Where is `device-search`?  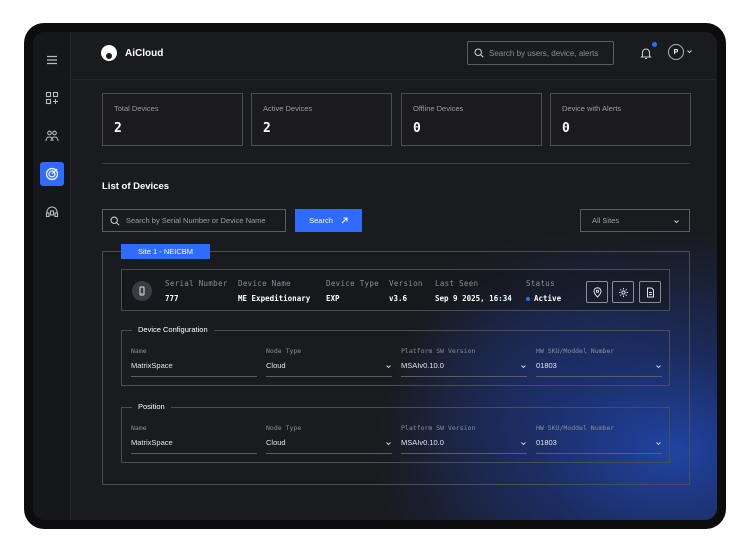 device-search is located at coordinates (194, 220).